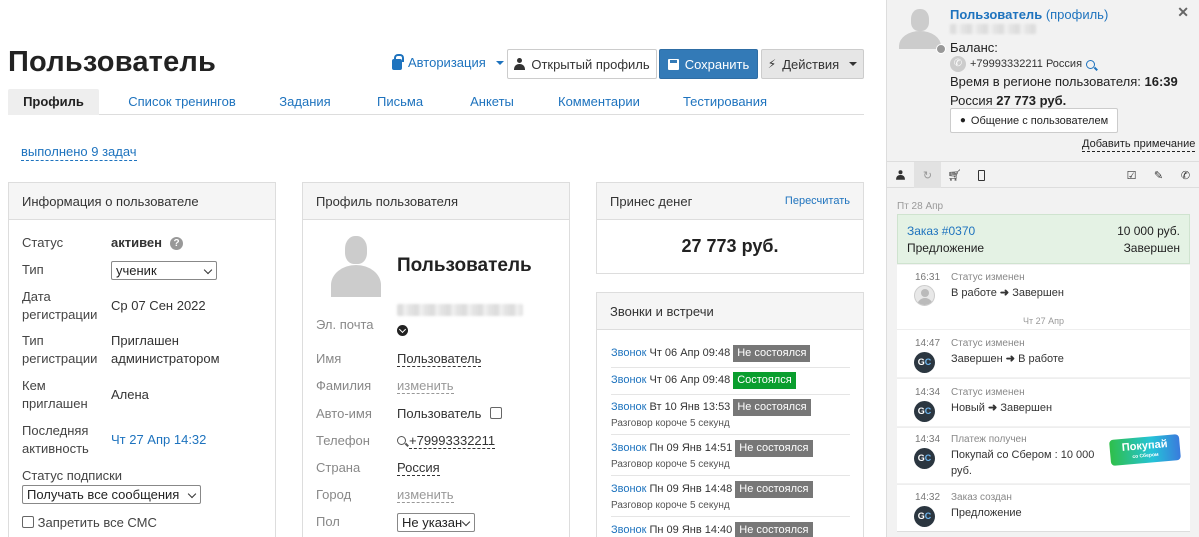 The width and height of the screenshot is (1199, 537). Describe the element at coordinates (1161, 81) in the screenshot. I see `region-time-value: 16:39` at that location.